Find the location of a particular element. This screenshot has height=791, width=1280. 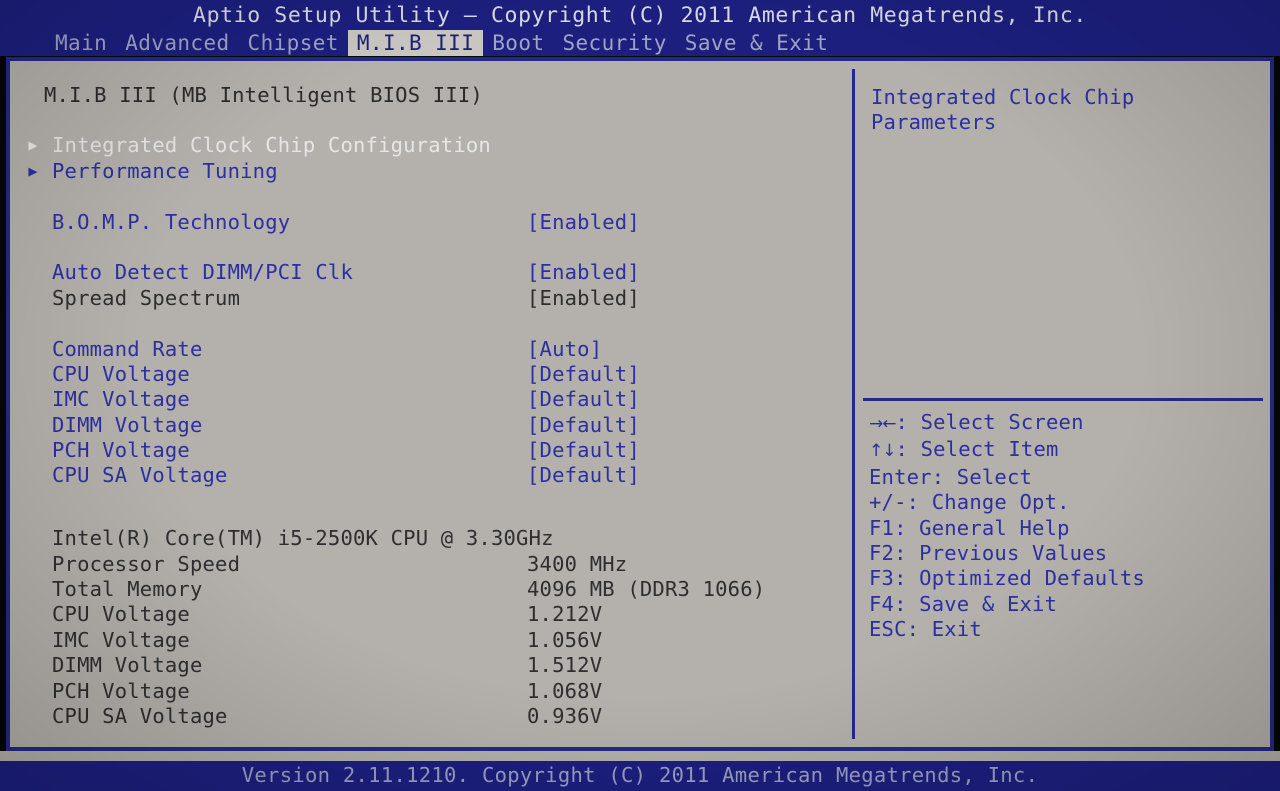

arrow-up-down-icon: ↑↓ is located at coordinates (882, 451).